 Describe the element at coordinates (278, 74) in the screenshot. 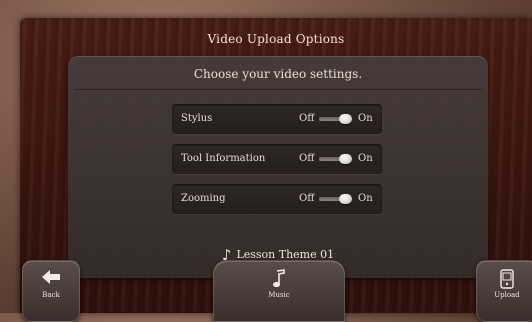

I see `panel-header: Choose your video settings.` at that location.